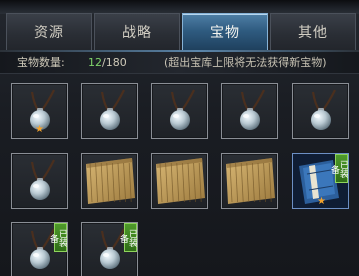 The height and width of the screenshot is (276, 359). I want to click on treasure-slot: ★, so click(39, 111).